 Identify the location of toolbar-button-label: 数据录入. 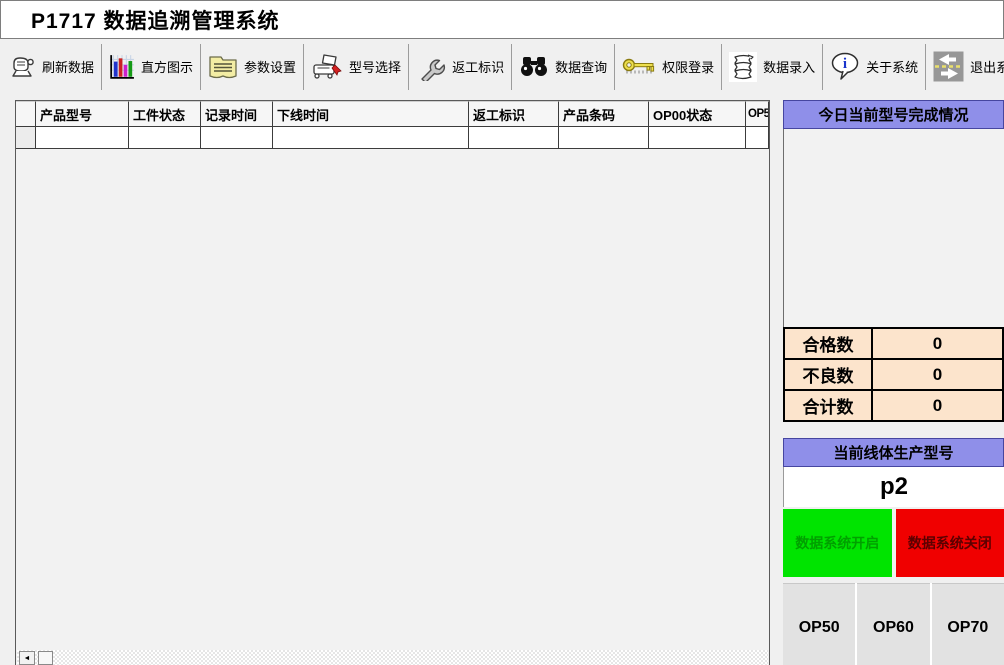
(789, 67).